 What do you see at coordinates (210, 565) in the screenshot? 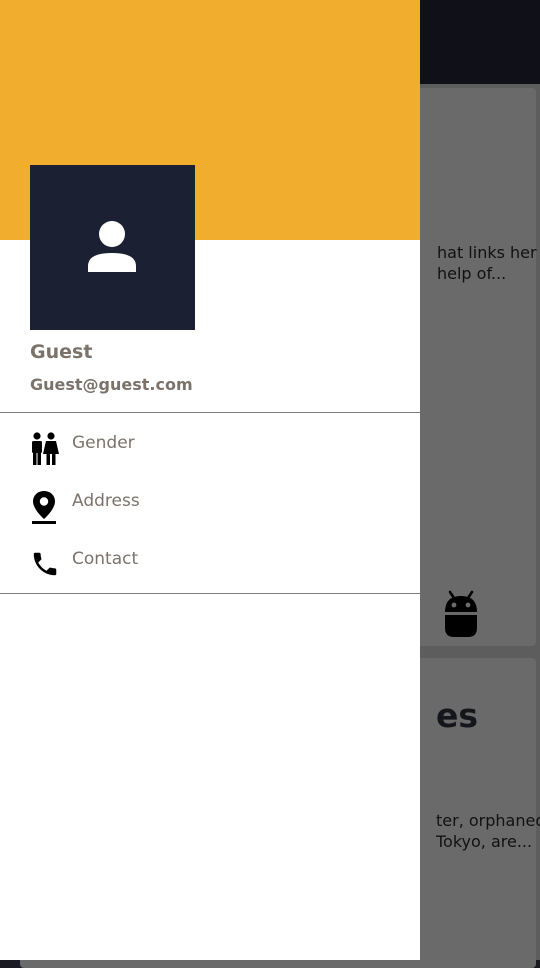
I see `menu-item-contact: Contact` at bounding box center [210, 565].